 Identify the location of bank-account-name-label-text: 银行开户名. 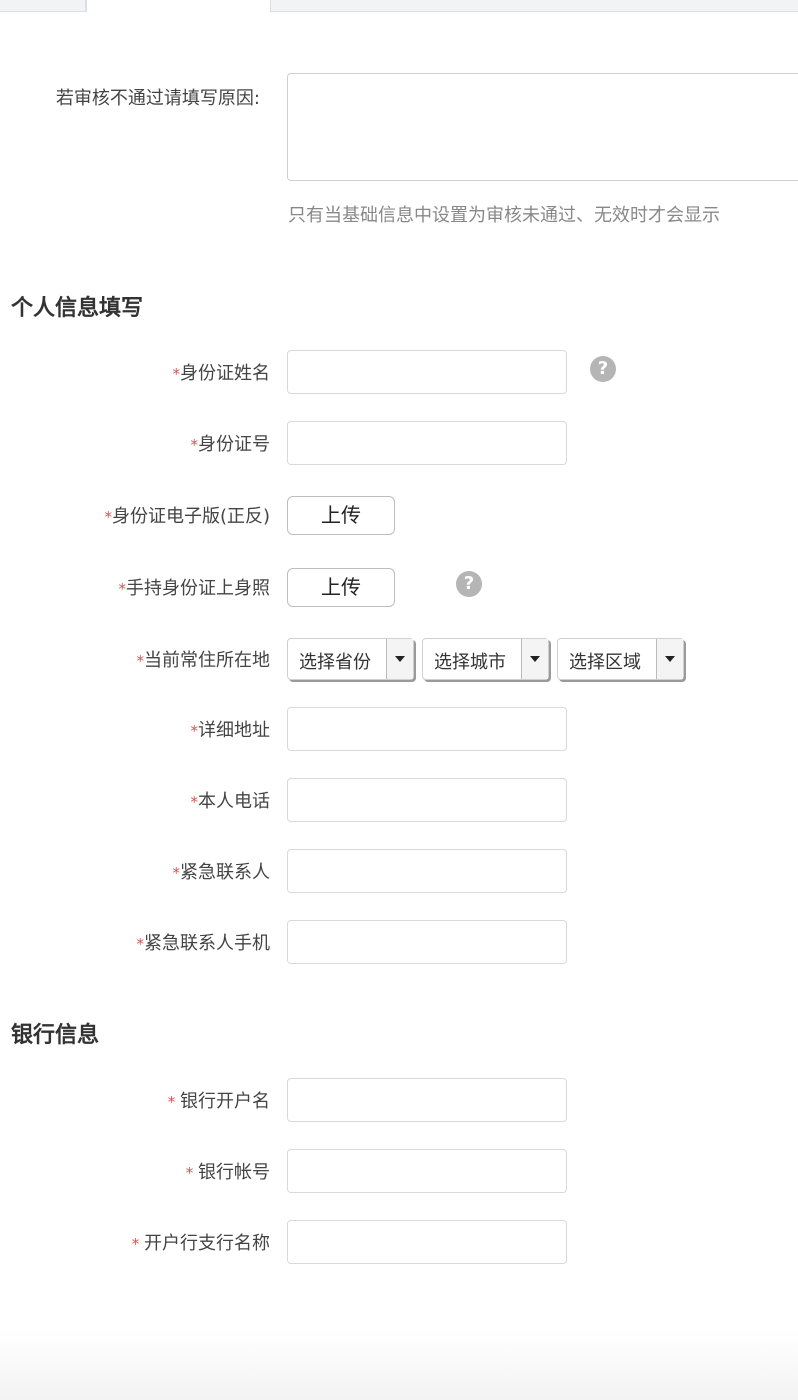
(225, 1101).